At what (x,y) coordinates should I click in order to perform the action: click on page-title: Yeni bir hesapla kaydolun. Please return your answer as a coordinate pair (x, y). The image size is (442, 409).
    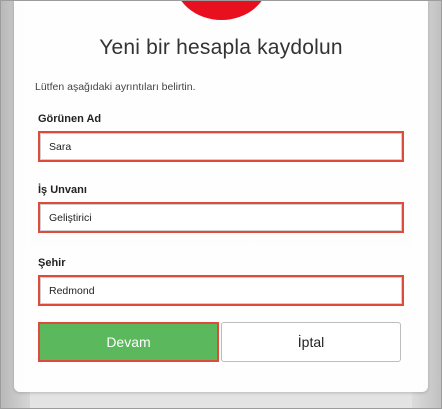
    Looking at the image, I should click on (221, 47).